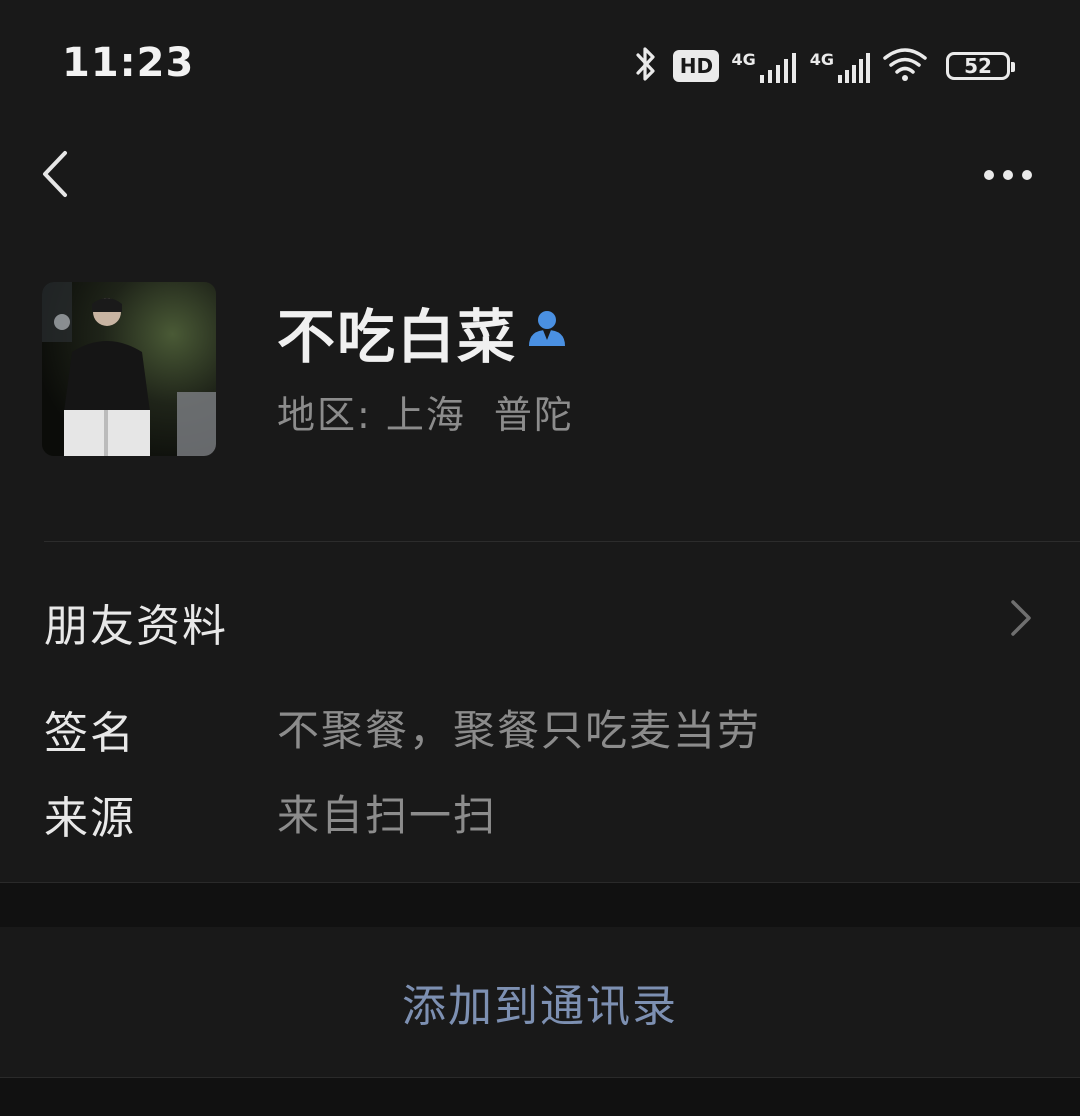  What do you see at coordinates (540, 905) in the screenshot?
I see `section-gap` at bounding box center [540, 905].